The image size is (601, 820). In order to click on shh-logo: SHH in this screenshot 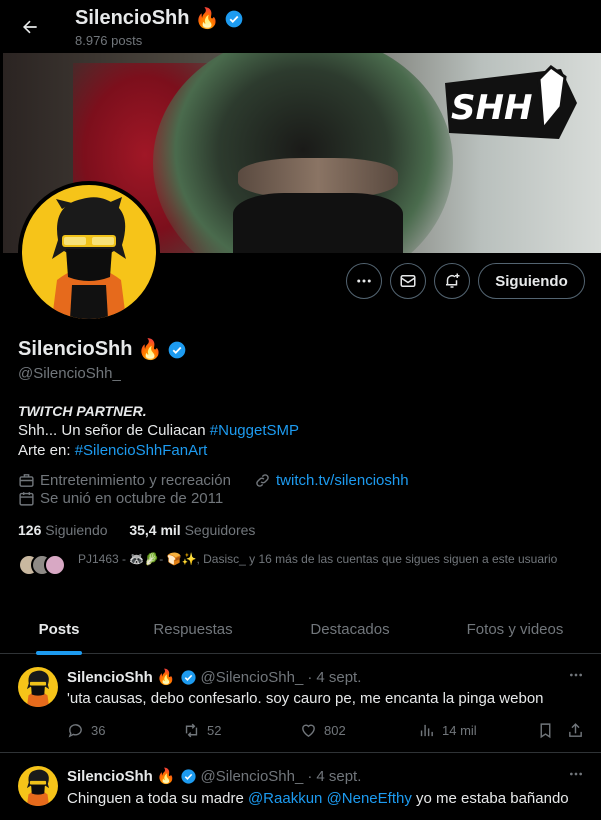, I will do `click(511, 102)`.